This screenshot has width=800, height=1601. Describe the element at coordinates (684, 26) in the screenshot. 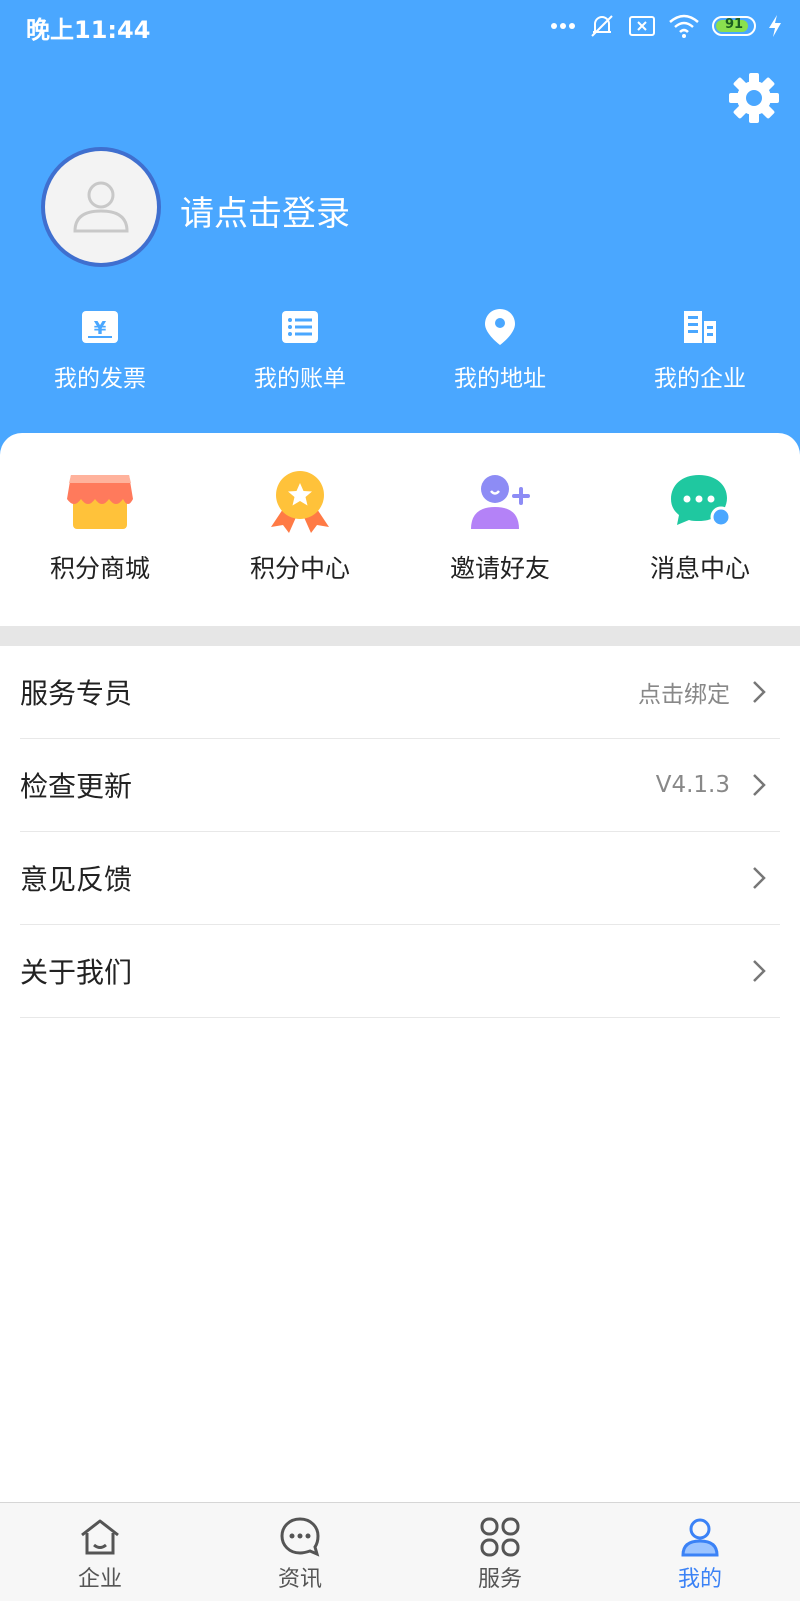

I see `wifi-icon` at that location.